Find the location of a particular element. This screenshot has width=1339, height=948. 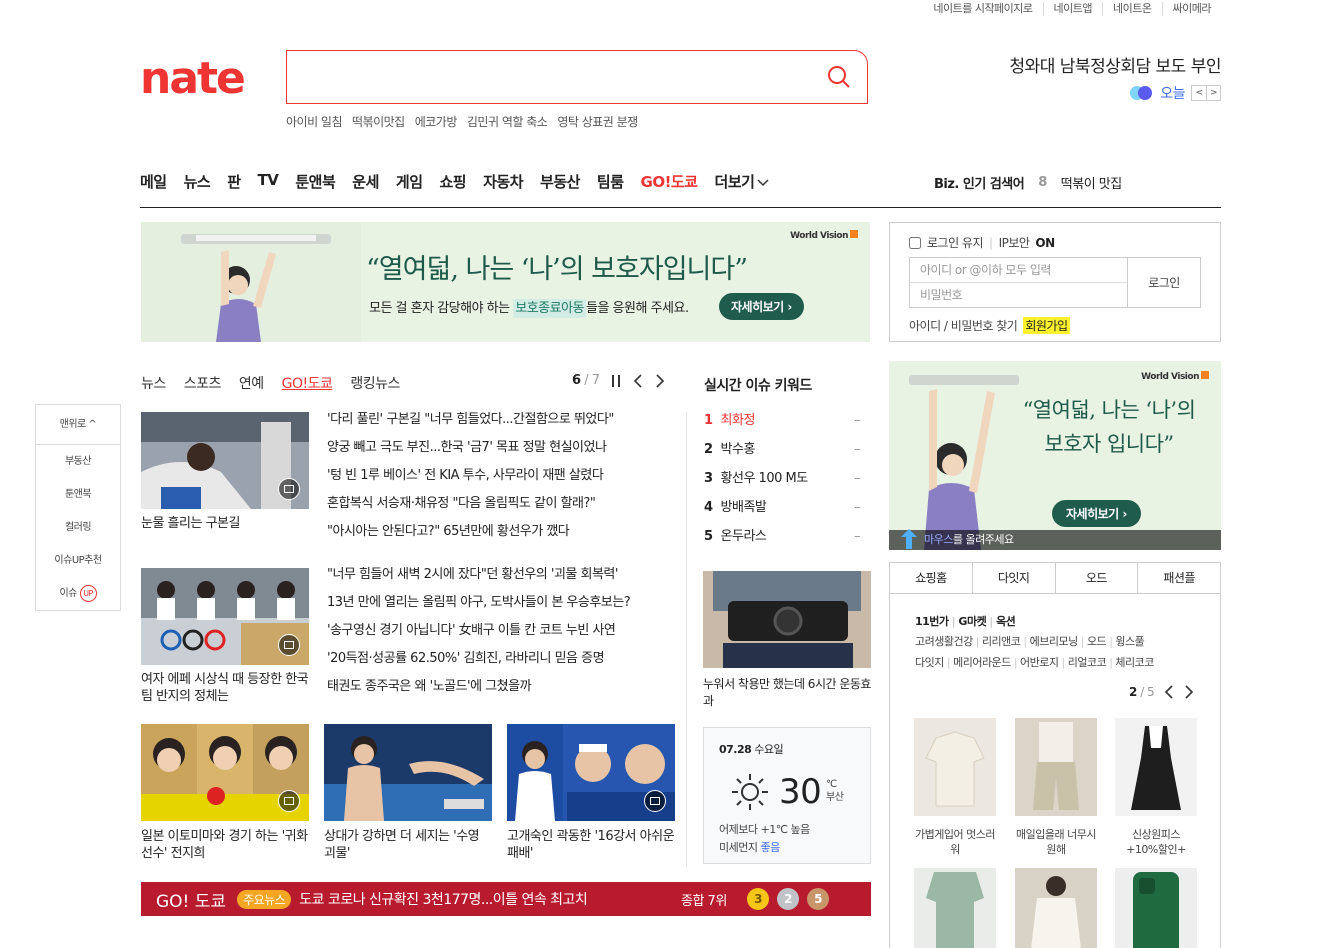

nav-game: 게임 is located at coordinates (409, 181).